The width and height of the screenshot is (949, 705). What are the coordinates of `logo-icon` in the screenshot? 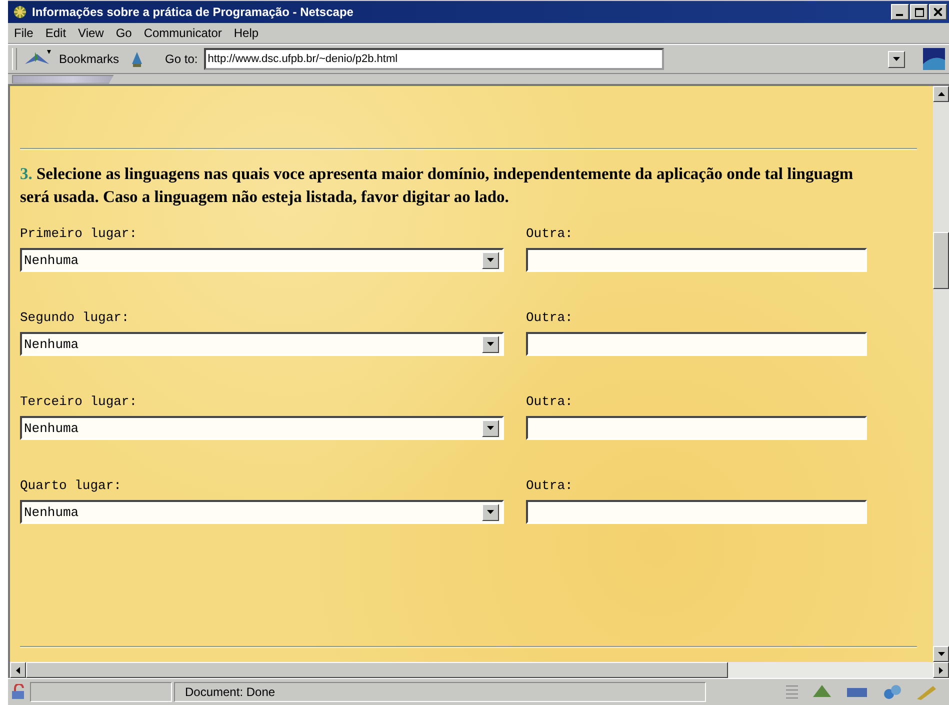 It's located at (934, 59).